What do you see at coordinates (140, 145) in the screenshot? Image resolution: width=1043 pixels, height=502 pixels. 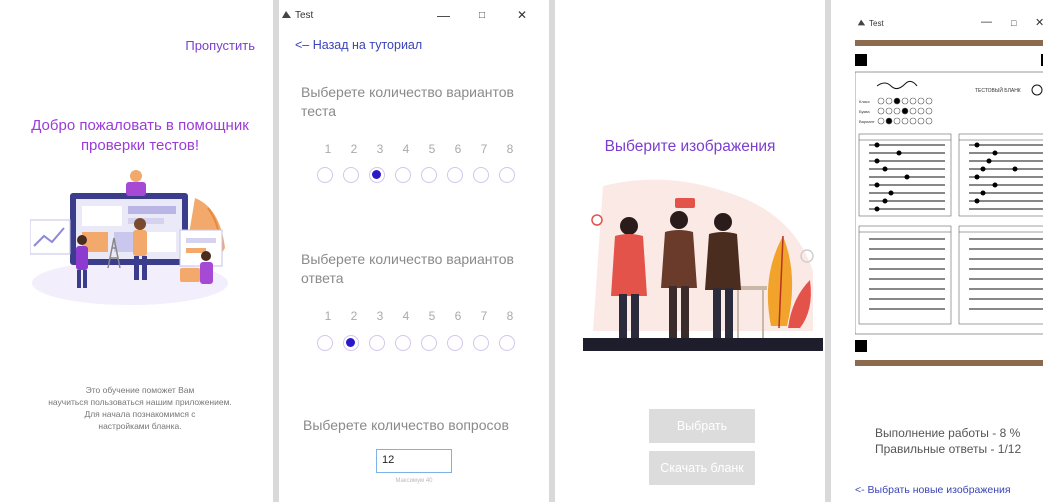 I see `welcome-title-line2: проверки тестов!` at bounding box center [140, 145].